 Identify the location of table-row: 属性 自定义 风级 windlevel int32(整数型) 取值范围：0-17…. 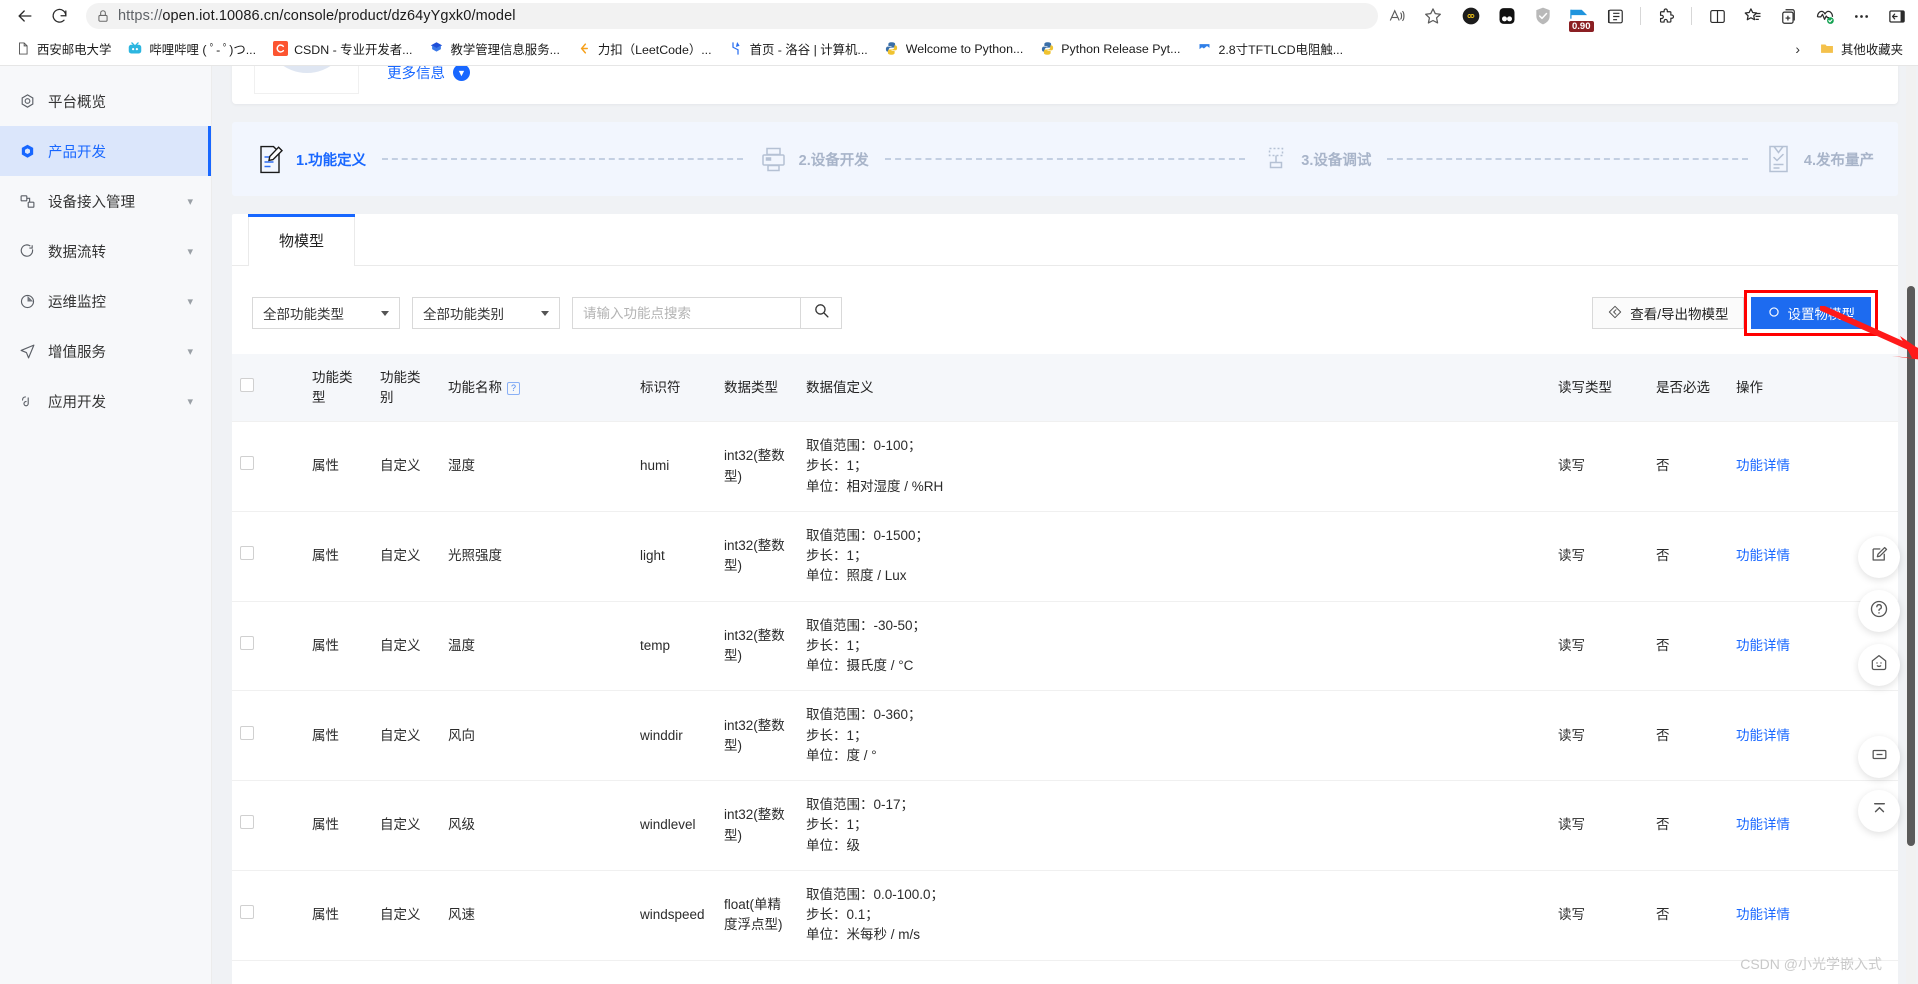
(1065, 825).